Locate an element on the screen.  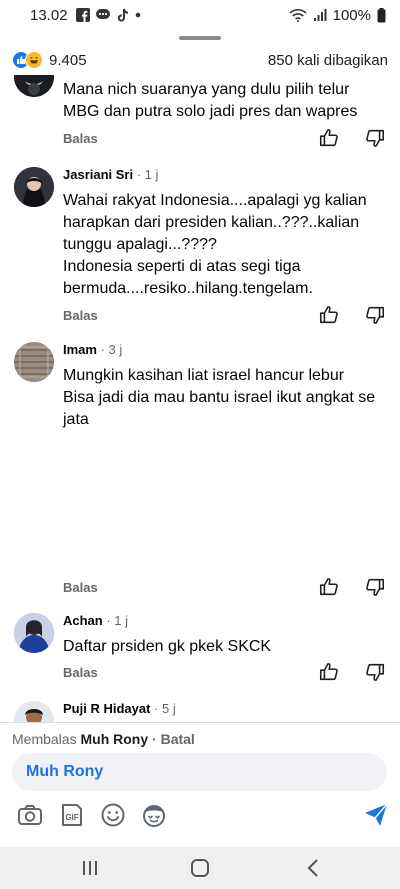
replying-to-bar: Membalas Muh Rony · Batal is located at coordinates (103, 739).